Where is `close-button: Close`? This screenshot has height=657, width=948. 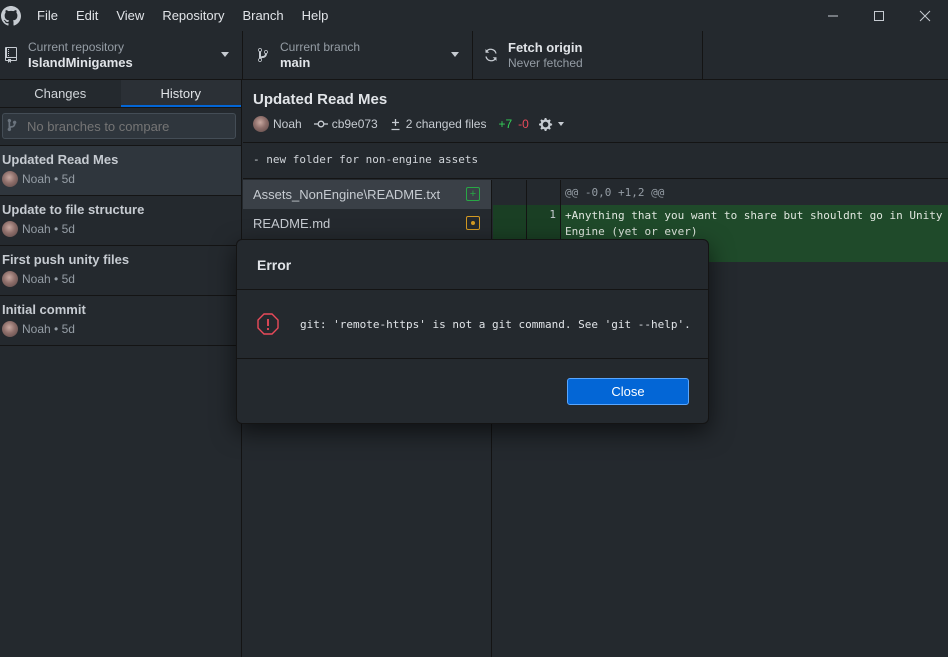
close-button: Close is located at coordinates (628, 391).